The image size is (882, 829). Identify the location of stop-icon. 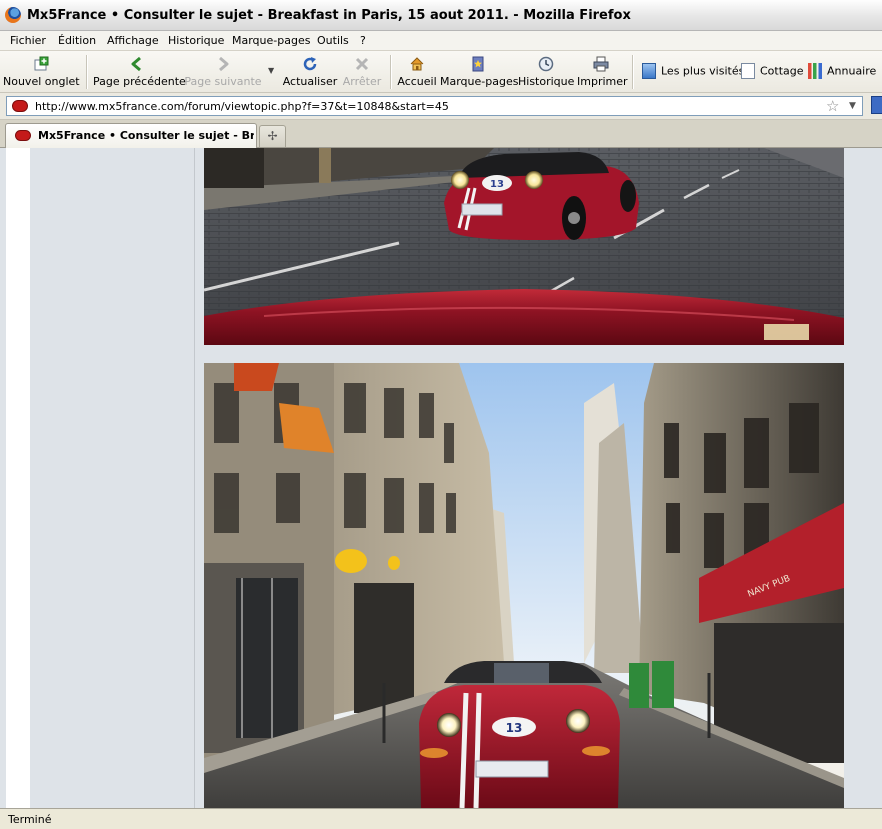
(362, 64).